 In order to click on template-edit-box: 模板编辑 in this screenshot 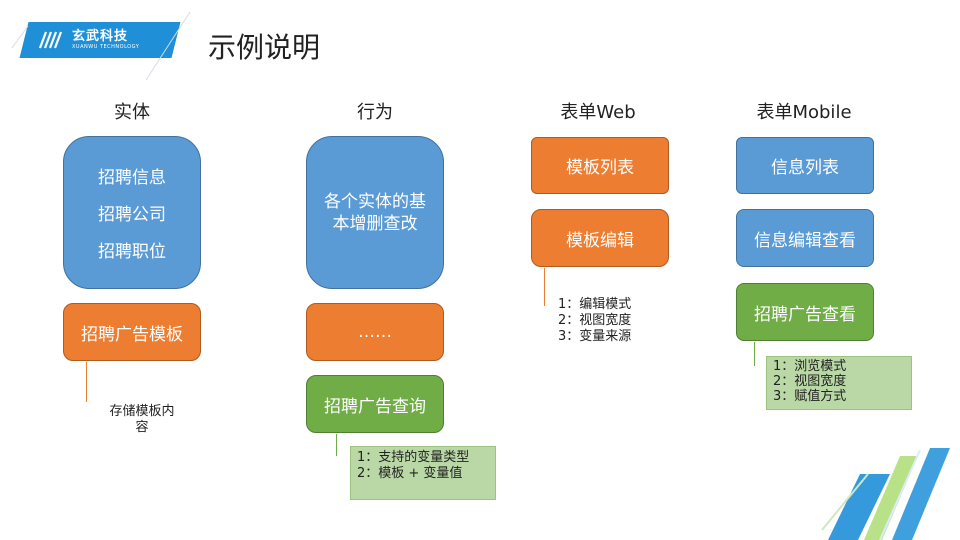, I will do `click(600, 238)`.